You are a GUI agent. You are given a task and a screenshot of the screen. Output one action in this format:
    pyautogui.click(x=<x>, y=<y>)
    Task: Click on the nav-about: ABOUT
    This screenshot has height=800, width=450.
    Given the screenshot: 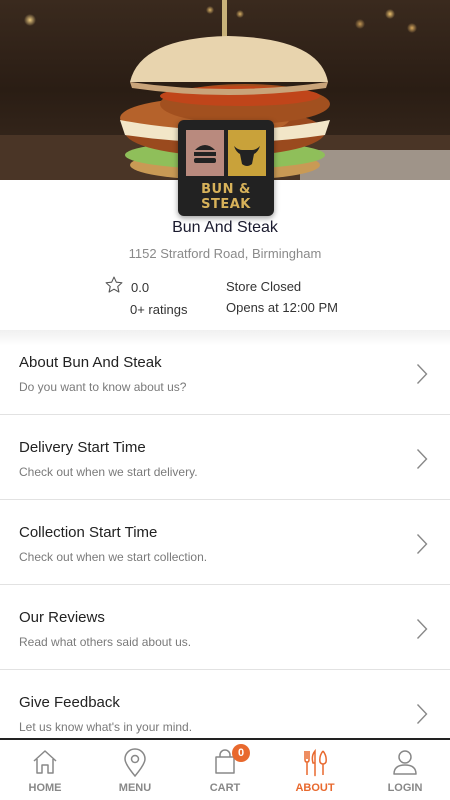 What is the action you would take?
    pyautogui.click(x=315, y=770)
    